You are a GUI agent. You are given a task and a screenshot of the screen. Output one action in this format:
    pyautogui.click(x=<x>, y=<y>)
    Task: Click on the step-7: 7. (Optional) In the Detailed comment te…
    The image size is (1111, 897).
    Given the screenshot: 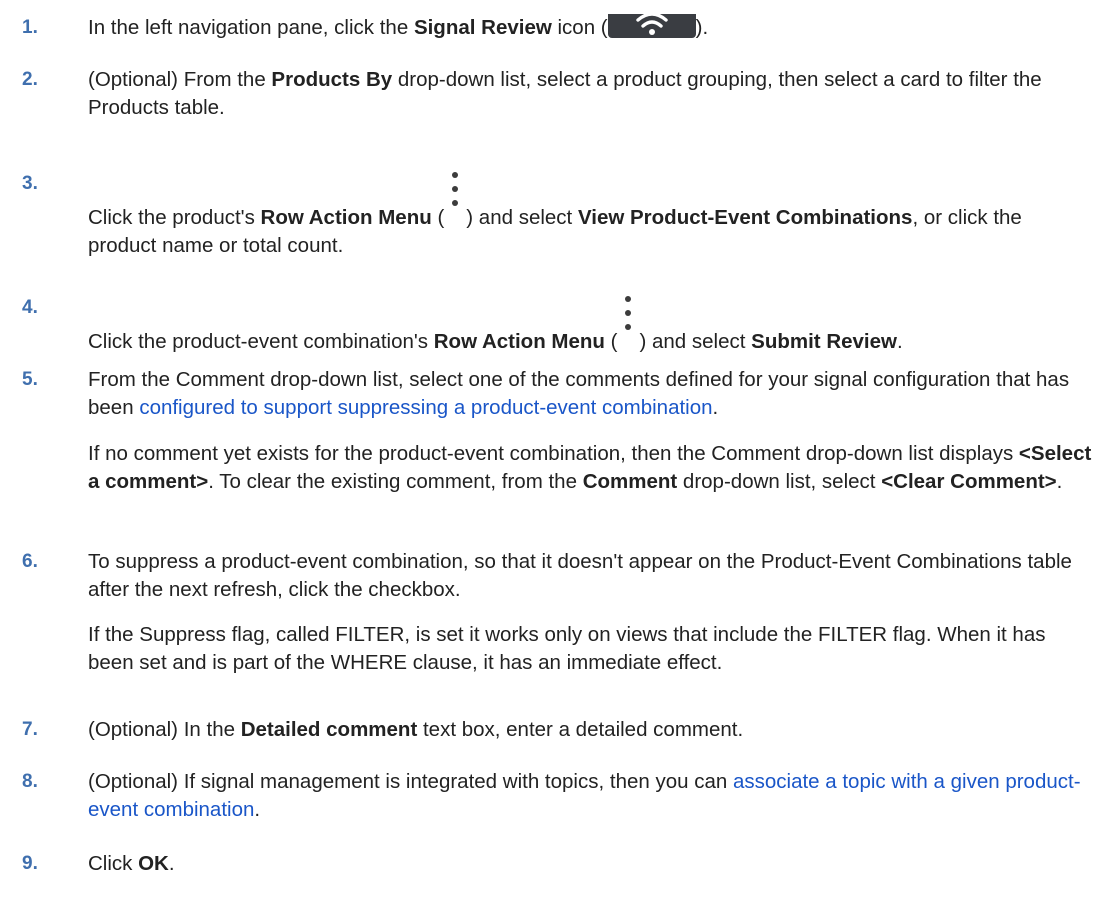 What is the action you would take?
    pyautogui.click(x=555, y=730)
    